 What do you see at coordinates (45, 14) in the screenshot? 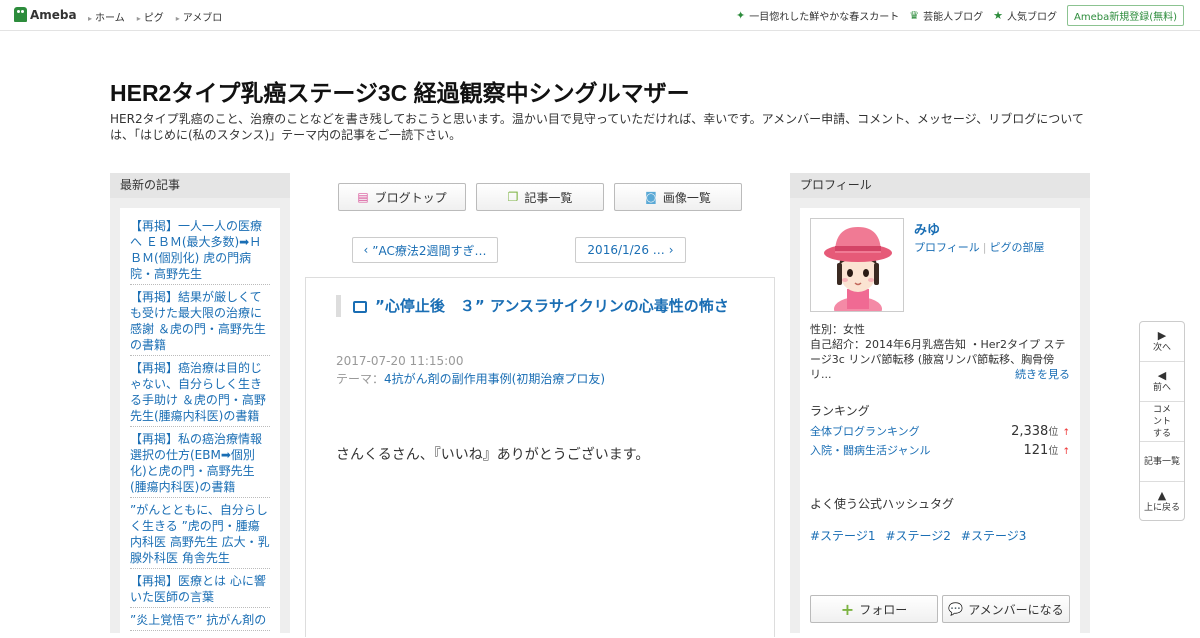
I see `ameba-logo: Ameba` at bounding box center [45, 14].